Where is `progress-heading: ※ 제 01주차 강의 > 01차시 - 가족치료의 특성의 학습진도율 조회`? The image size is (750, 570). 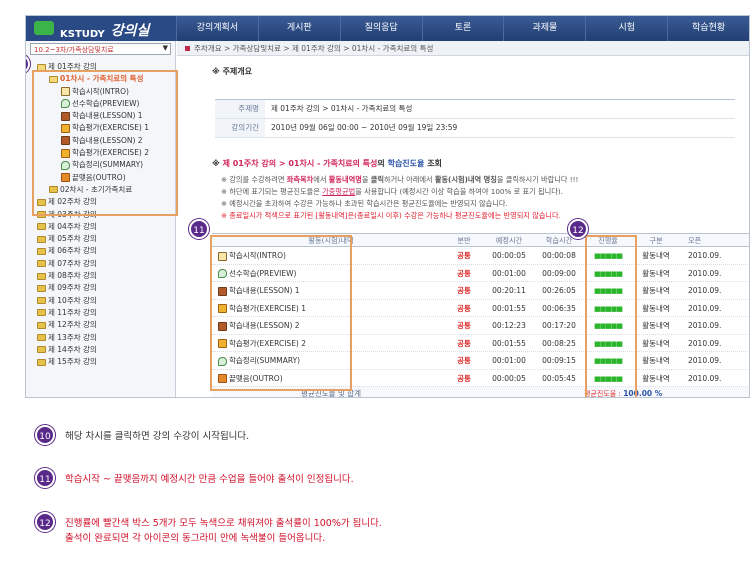 progress-heading: ※ 제 01주차 강의 > 01차시 - 가족치료의 특성의 학습진도율 조회 is located at coordinates (327, 163).